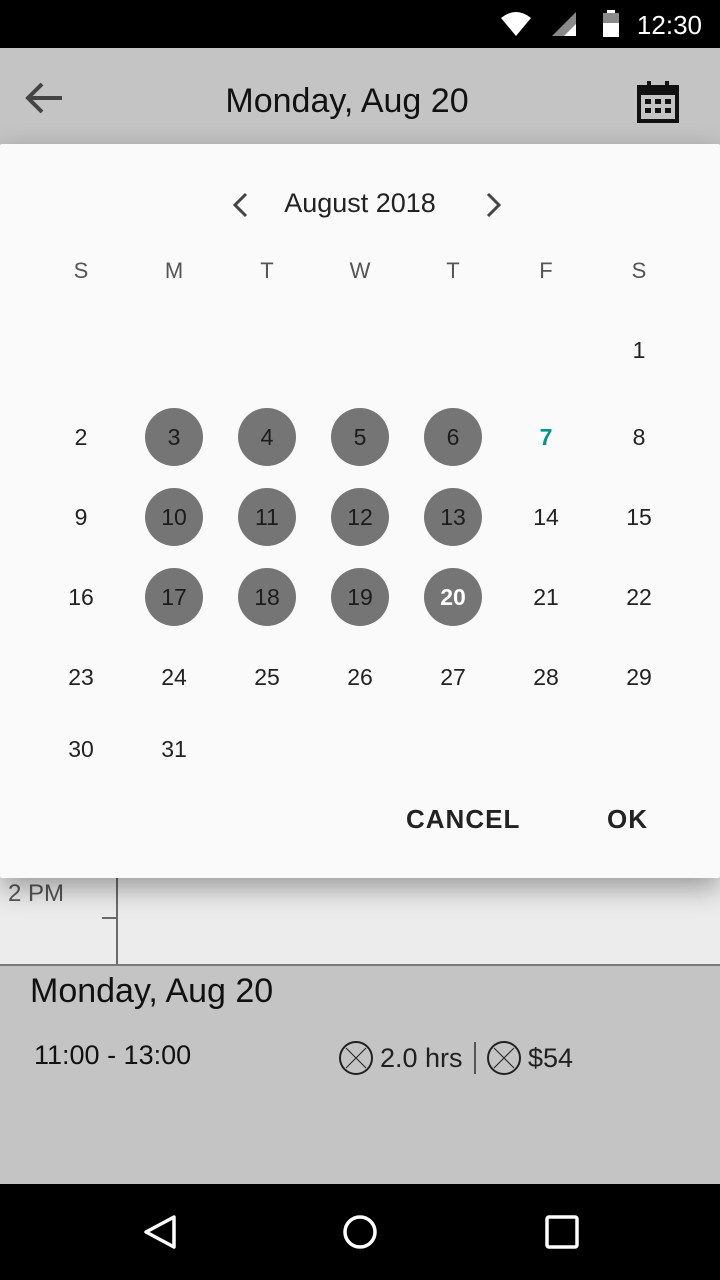 Image resolution: width=720 pixels, height=1280 pixels. I want to click on separator, so click(475, 1058).